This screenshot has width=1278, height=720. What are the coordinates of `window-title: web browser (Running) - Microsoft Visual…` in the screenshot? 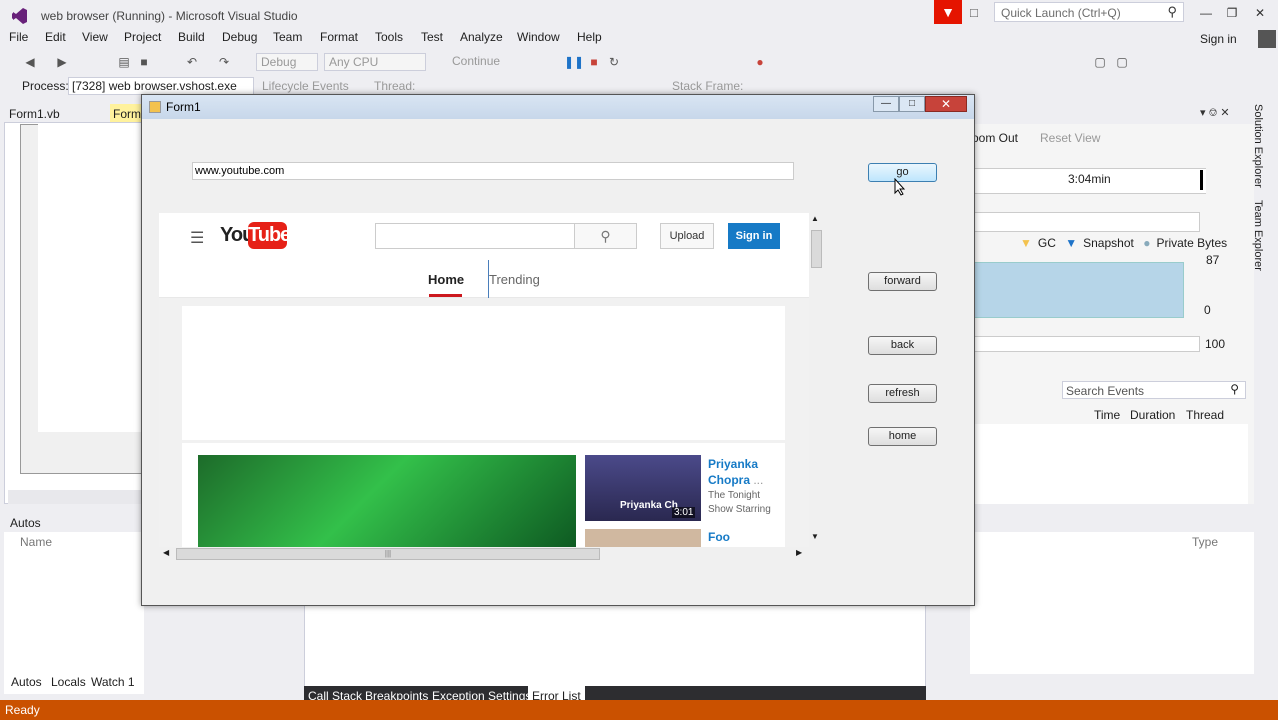 It's located at (169, 16).